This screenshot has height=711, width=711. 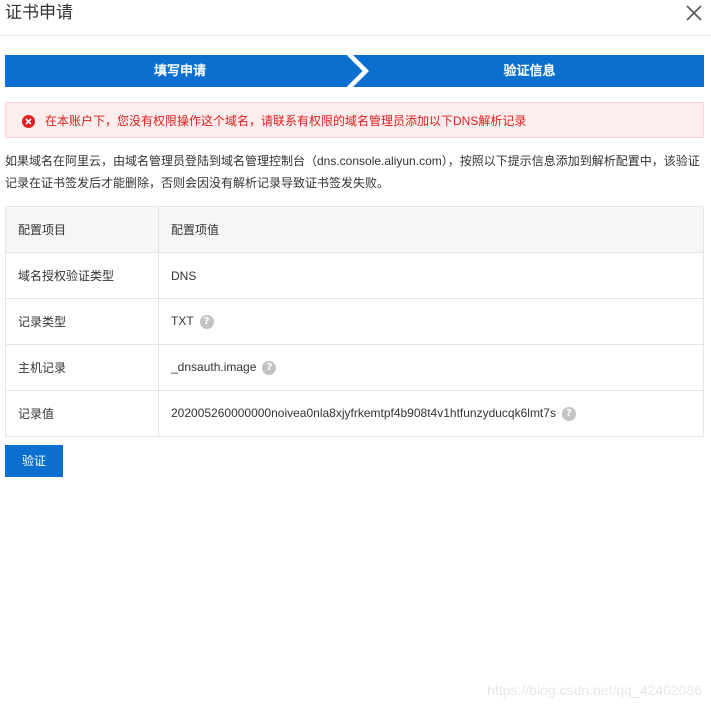 I want to click on row-key: 记录值, so click(x=82, y=413).